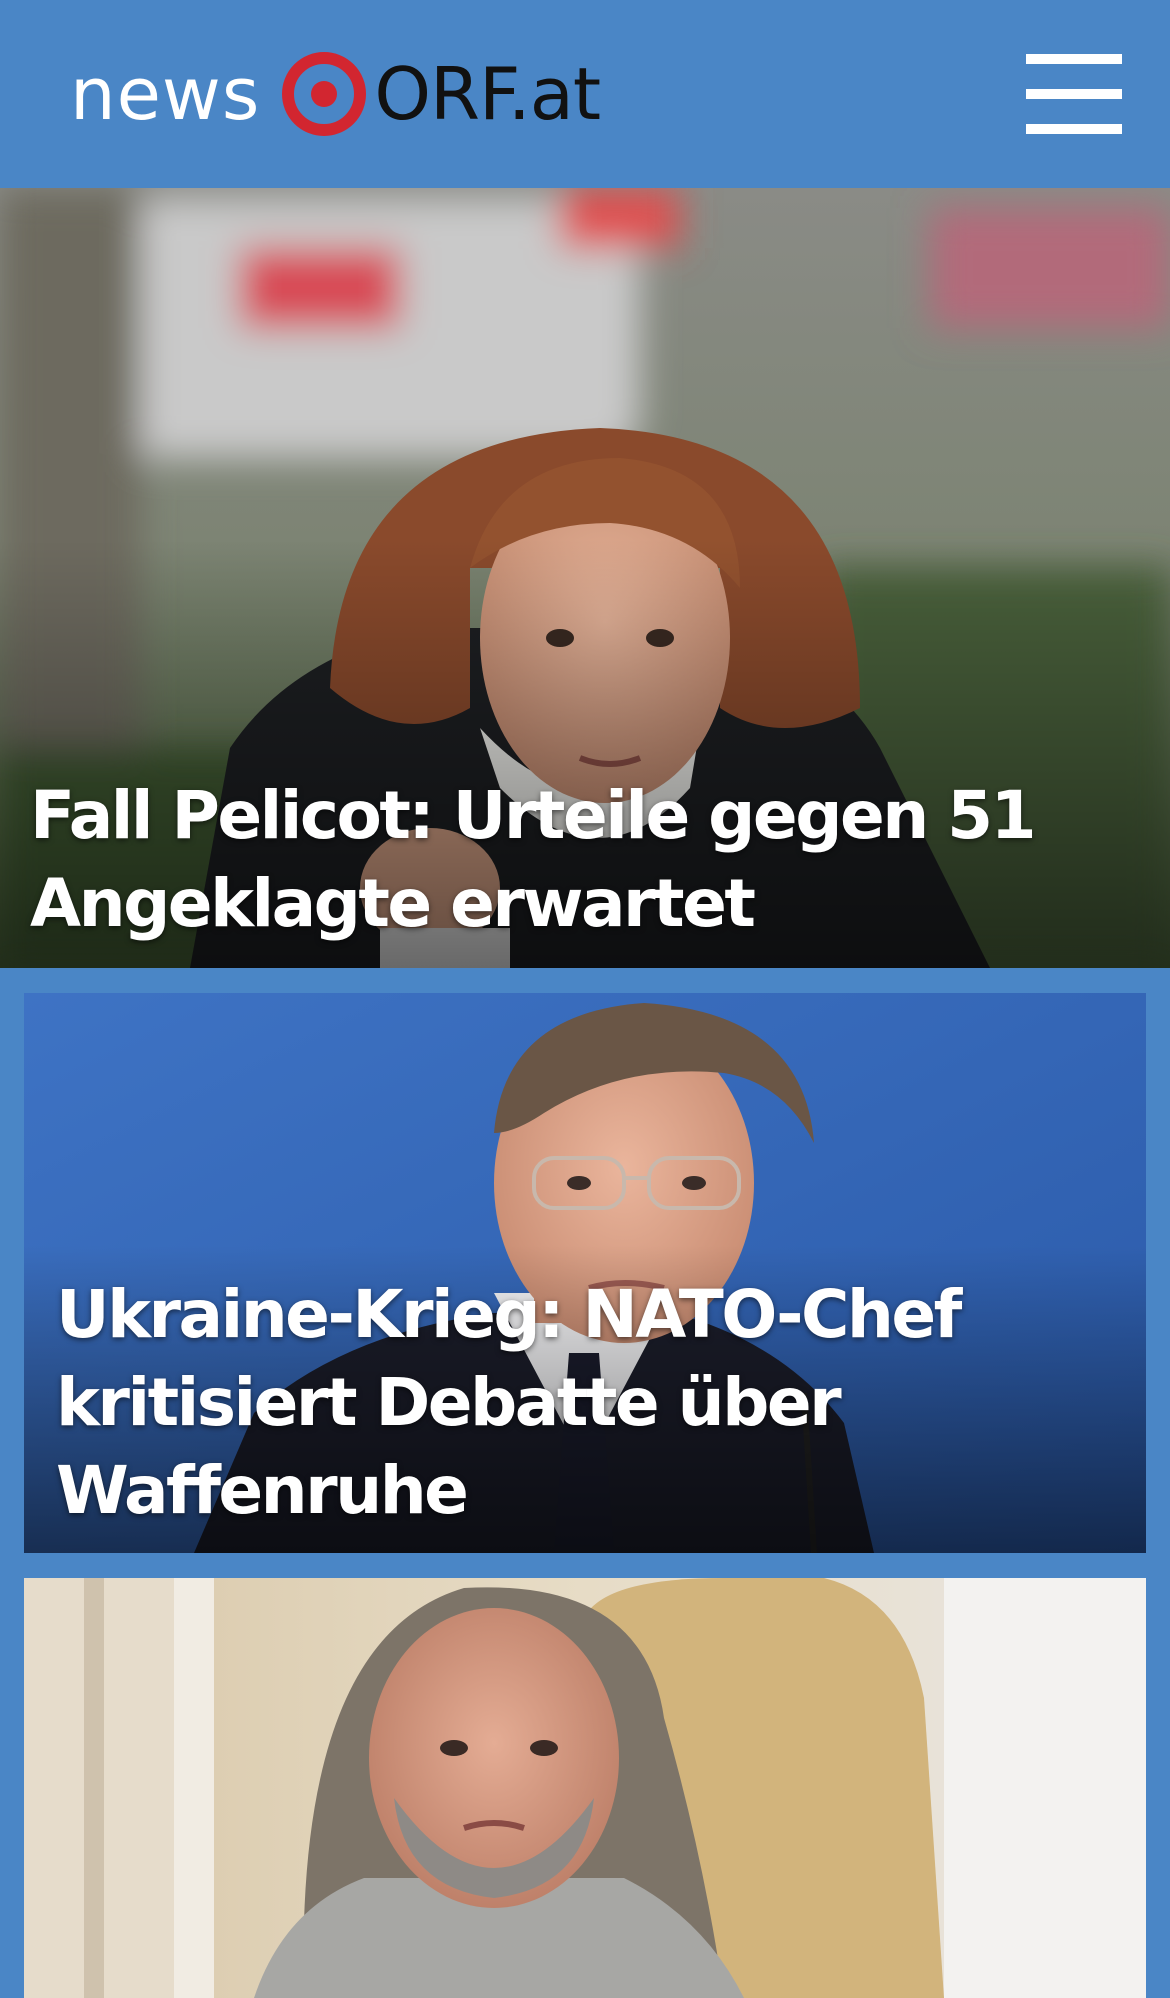  I want to click on site-logo: news ORF.at, so click(335, 94).